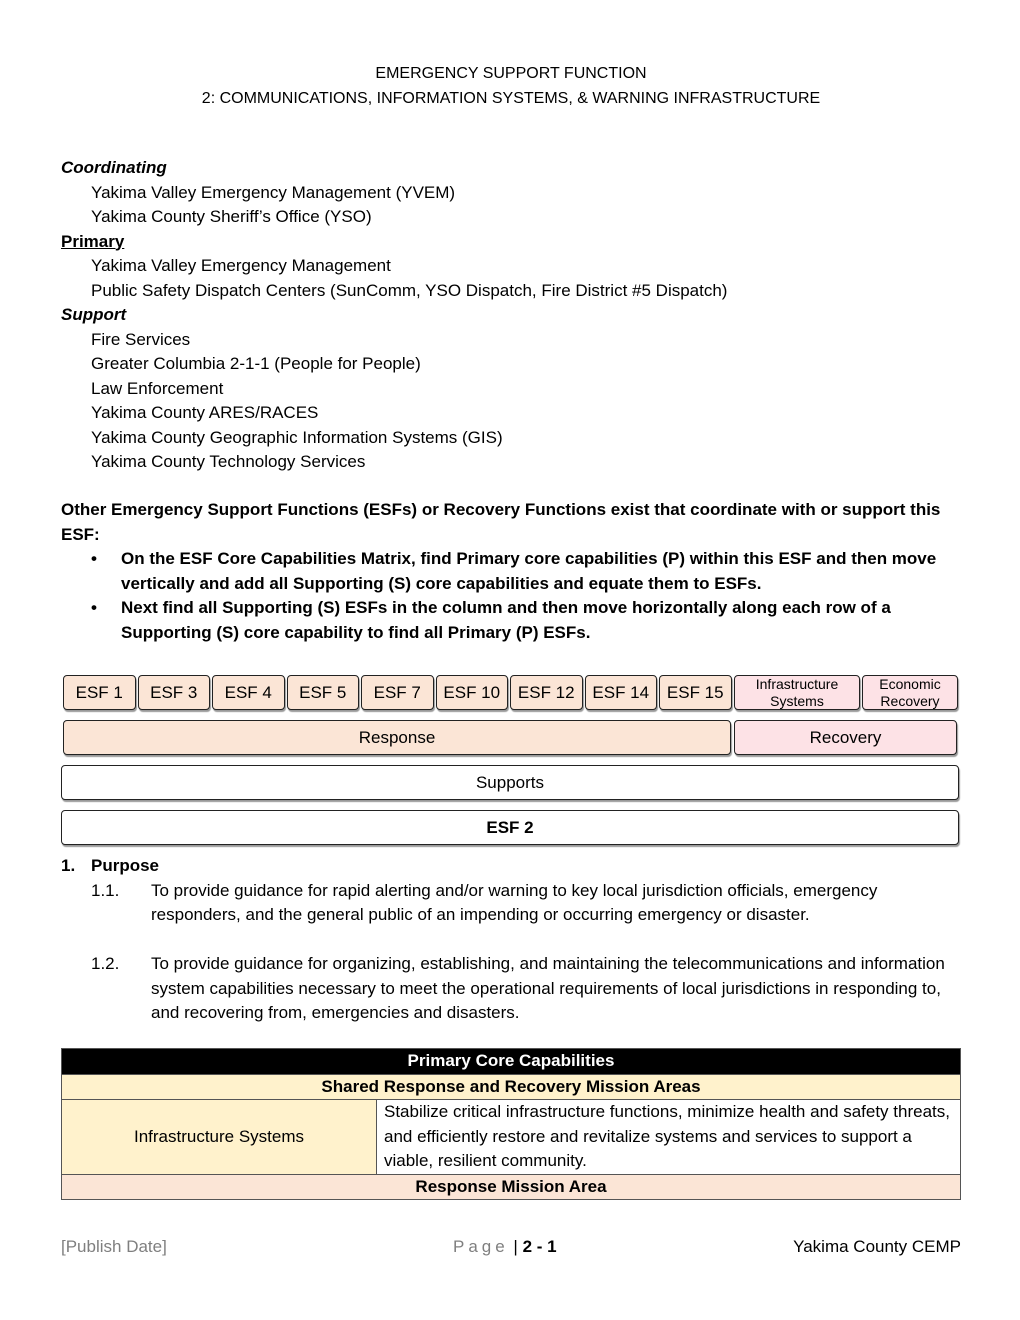 Image resolution: width=1020 pixels, height=1320 pixels. Describe the element at coordinates (248, 692) in the screenshot. I see `esf-box: ESF 4` at that location.